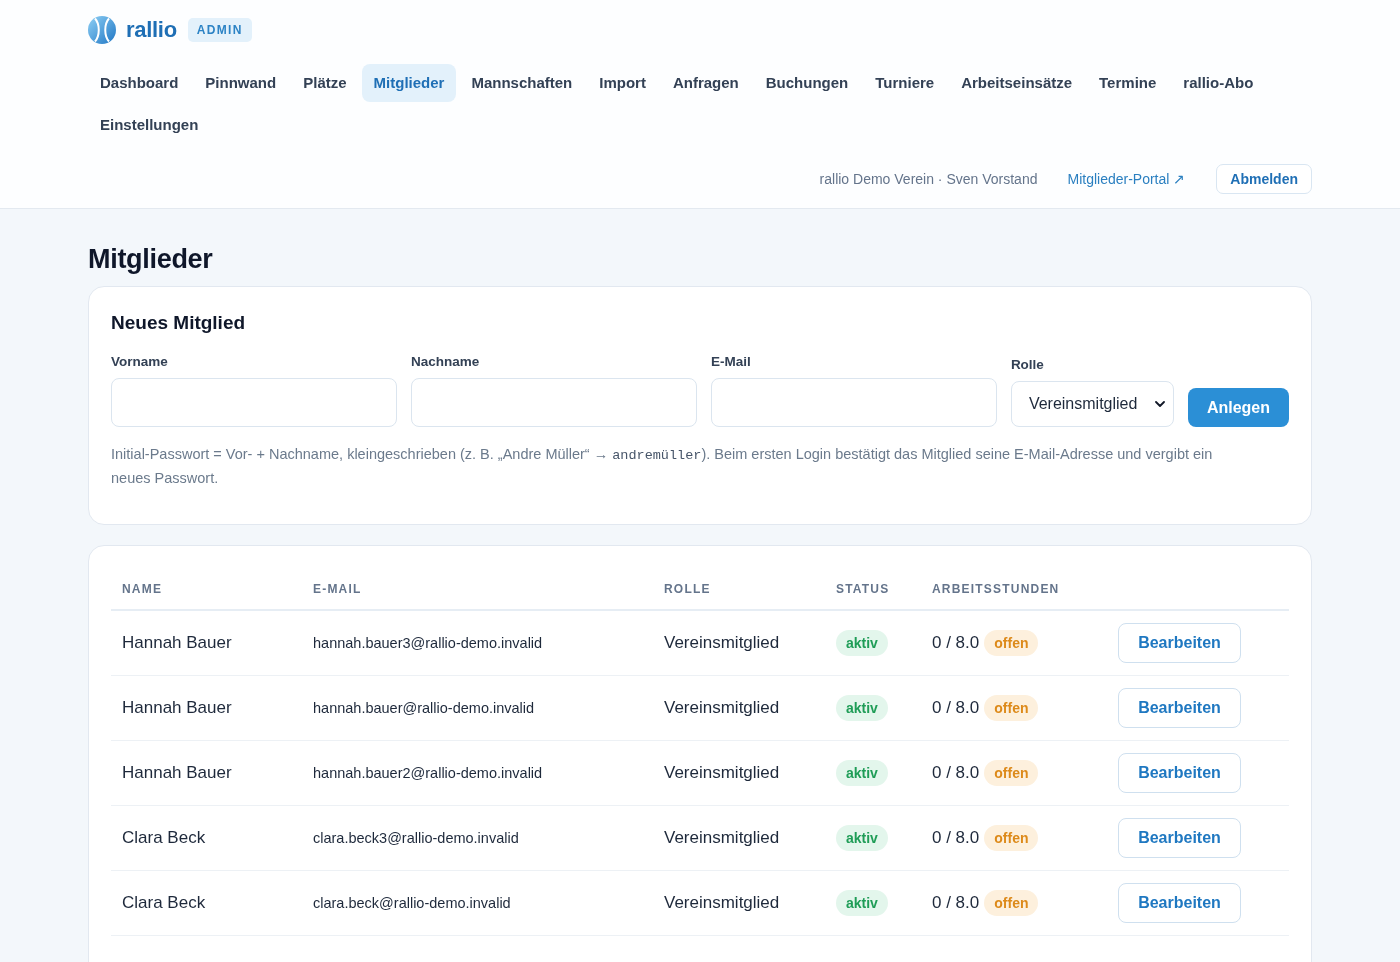  What do you see at coordinates (151, 30) in the screenshot?
I see `brand-name: rallio` at bounding box center [151, 30].